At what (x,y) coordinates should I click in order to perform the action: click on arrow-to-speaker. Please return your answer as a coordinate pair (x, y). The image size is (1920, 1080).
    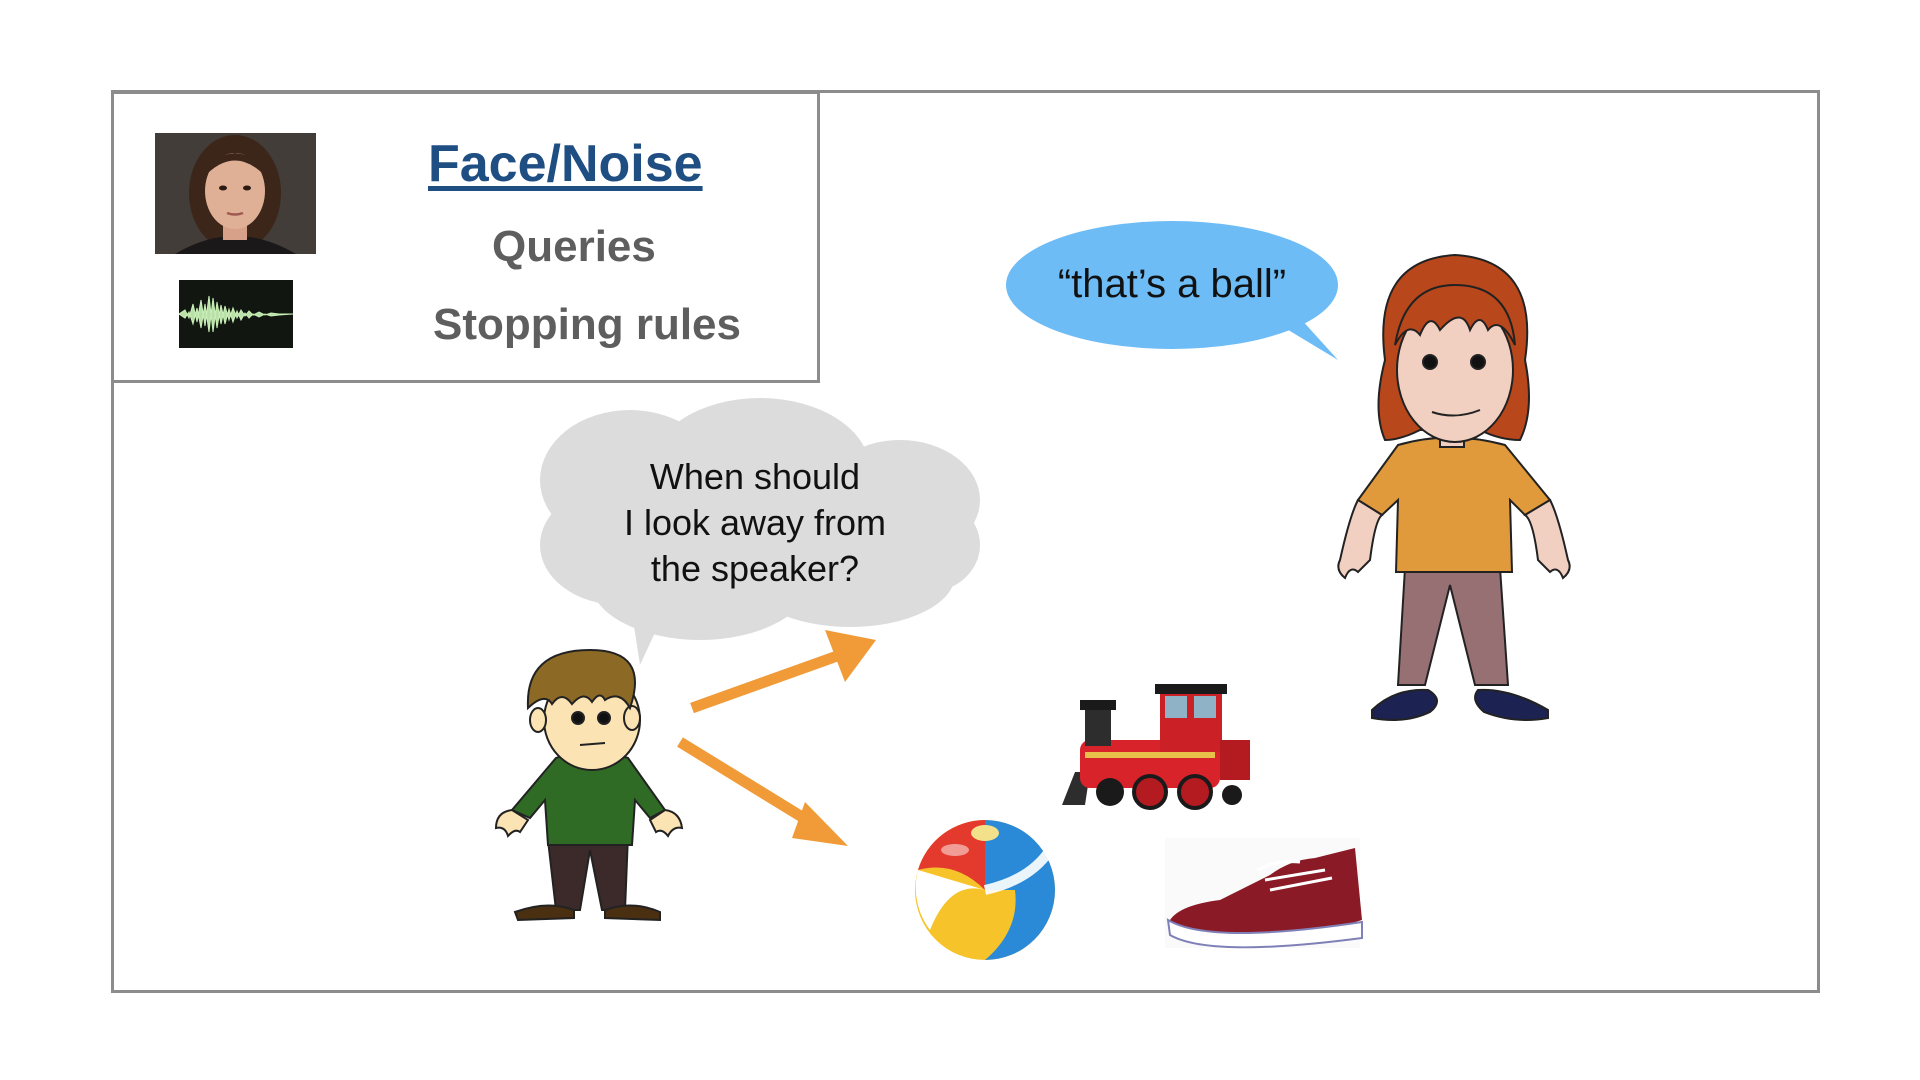
    Looking at the image, I should click on (783, 672).